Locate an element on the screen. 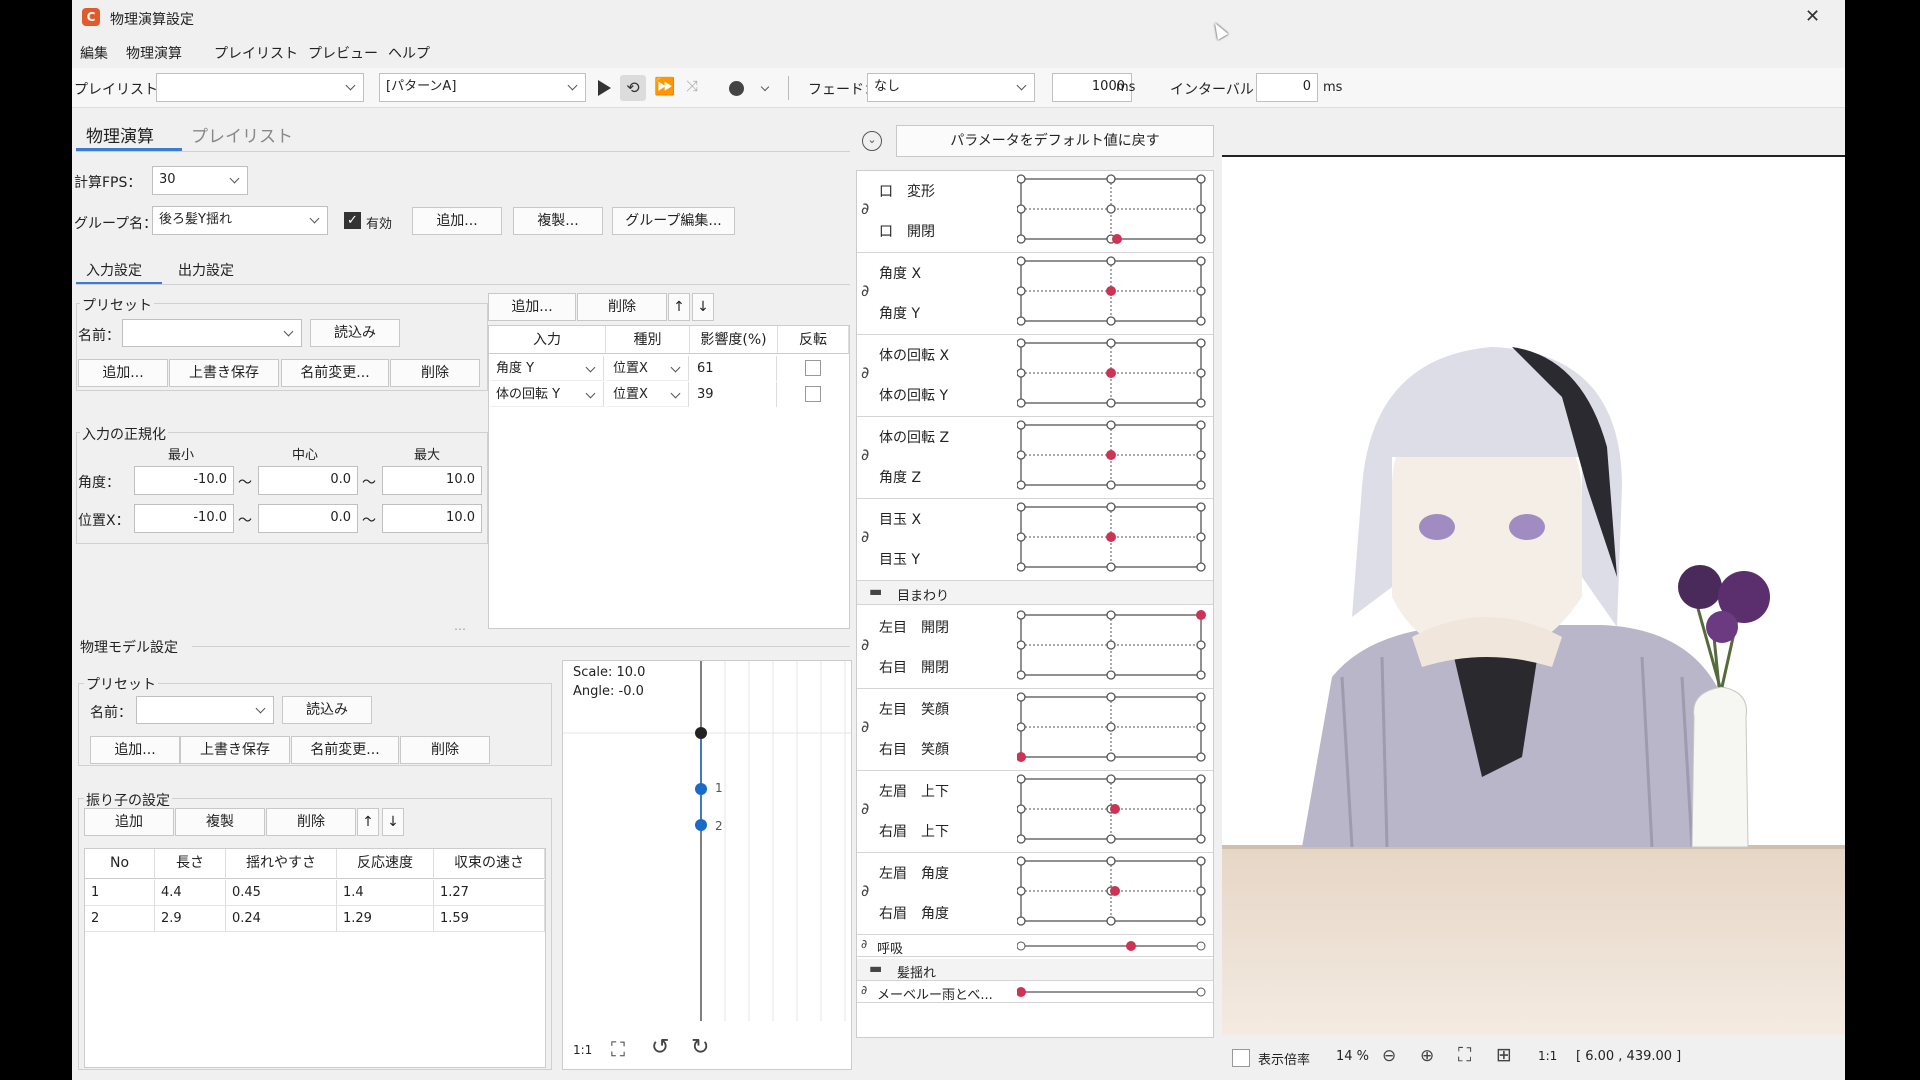 The height and width of the screenshot is (1080, 1920). pendulum-move-up-button: ↑ is located at coordinates (368, 822).